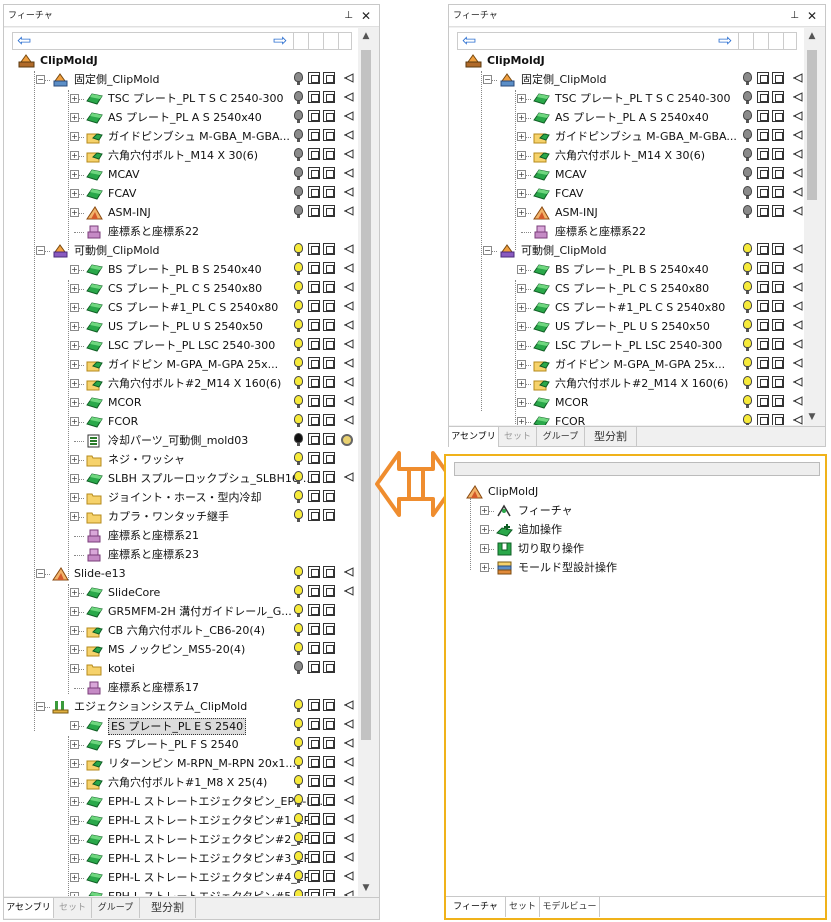 This screenshot has width=831, height=922. I want to click on tree-item: + FS プレート_PL F S 2540, so click(181, 744).